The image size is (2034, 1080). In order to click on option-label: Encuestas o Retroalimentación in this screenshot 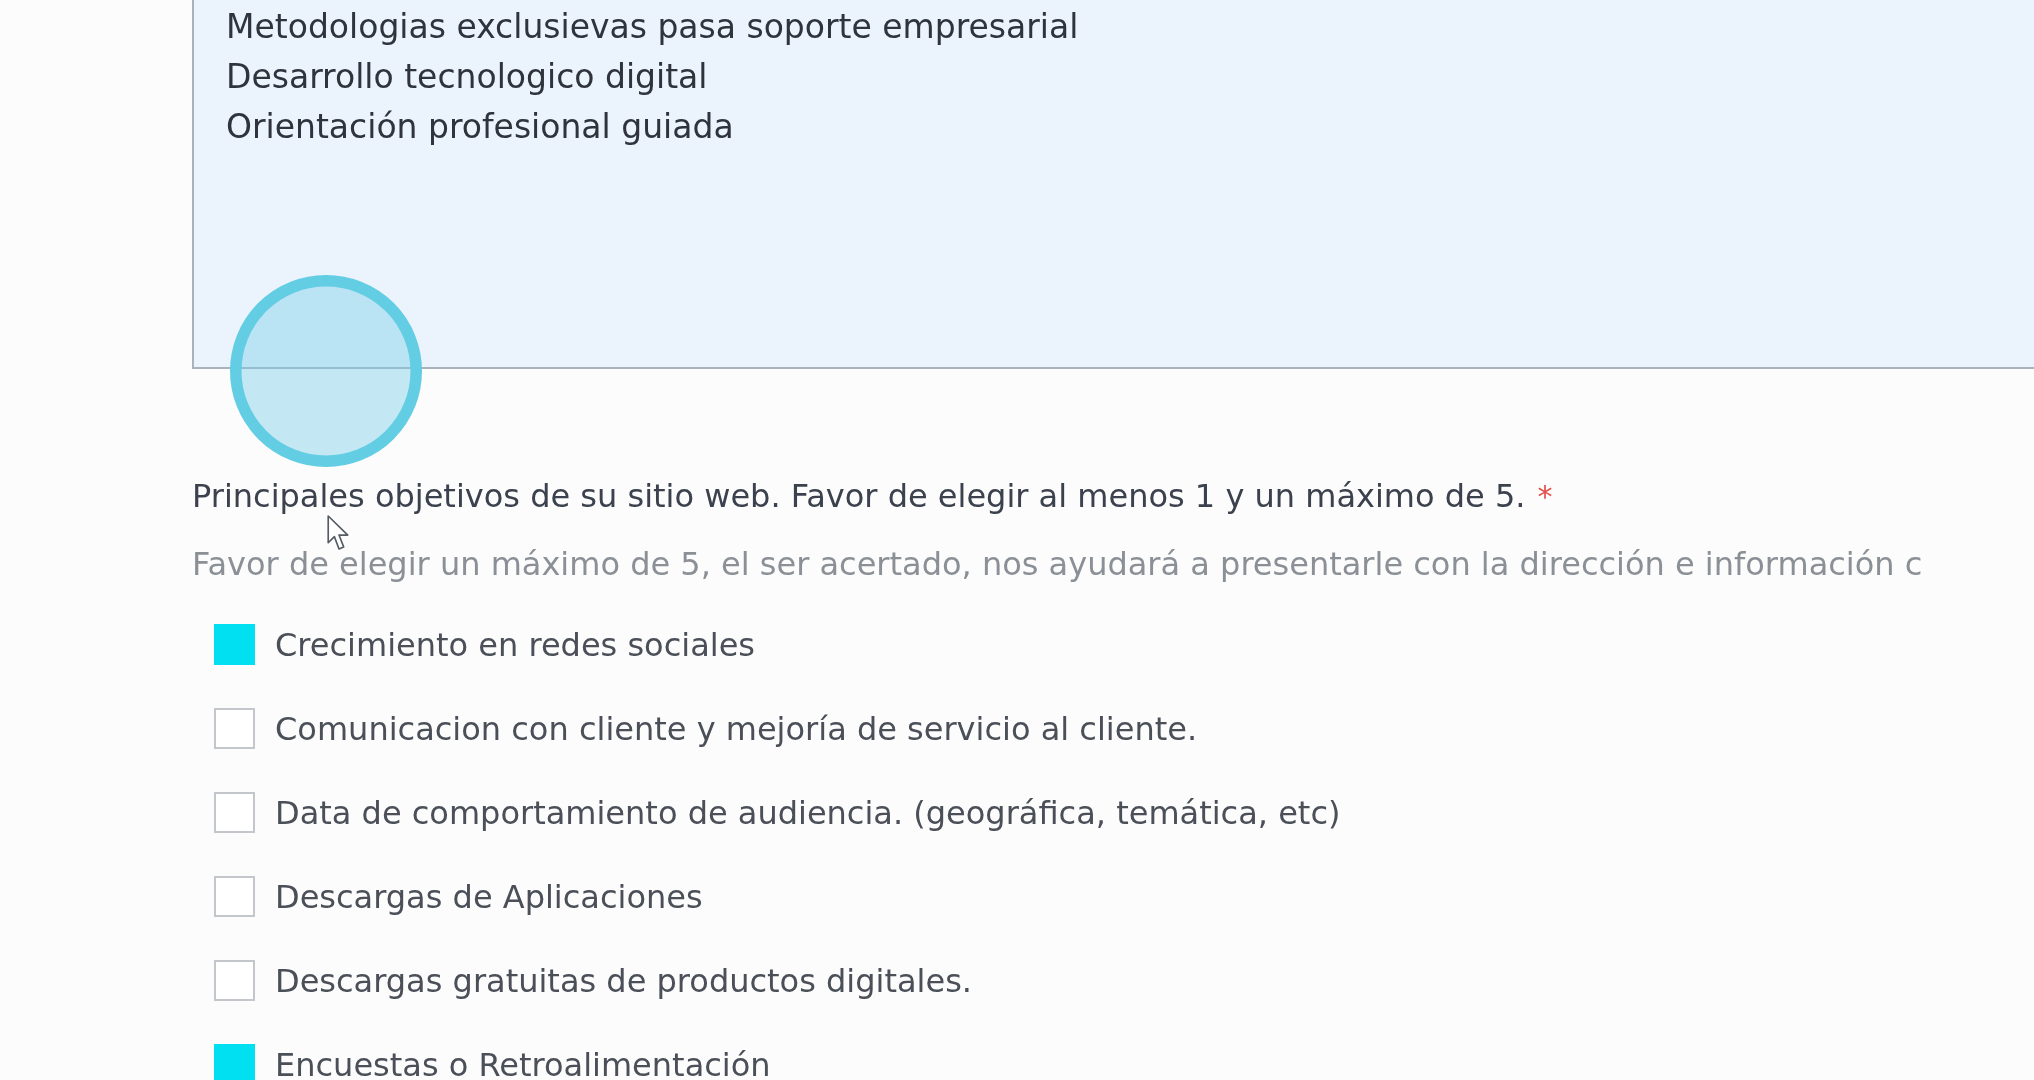, I will do `click(523, 1062)`.